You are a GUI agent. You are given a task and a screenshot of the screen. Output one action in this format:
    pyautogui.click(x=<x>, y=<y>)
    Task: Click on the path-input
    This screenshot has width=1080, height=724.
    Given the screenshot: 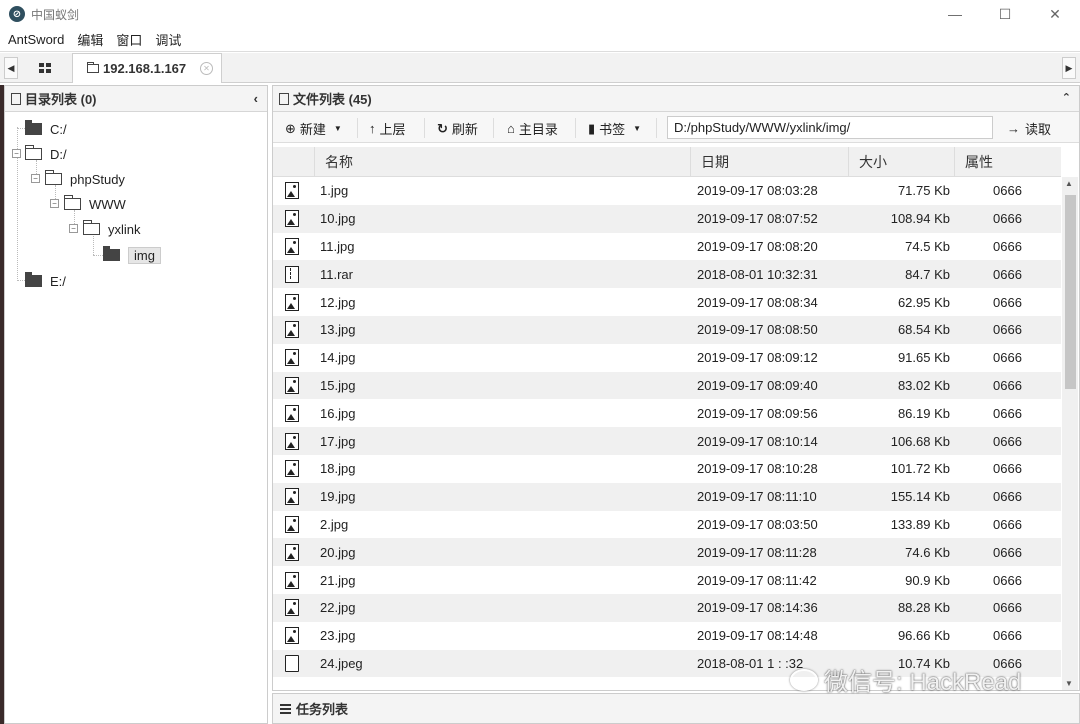 What is the action you would take?
    pyautogui.click(x=830, y=127)
    